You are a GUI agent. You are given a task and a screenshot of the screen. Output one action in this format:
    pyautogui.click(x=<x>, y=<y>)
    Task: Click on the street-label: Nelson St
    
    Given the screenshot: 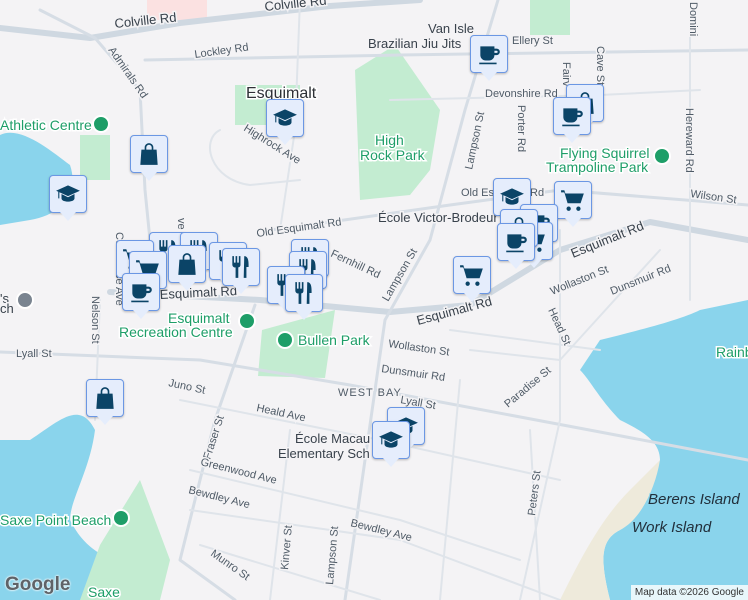 What is the action you would take?
    pyautogui.click(x=95, y=320)
    